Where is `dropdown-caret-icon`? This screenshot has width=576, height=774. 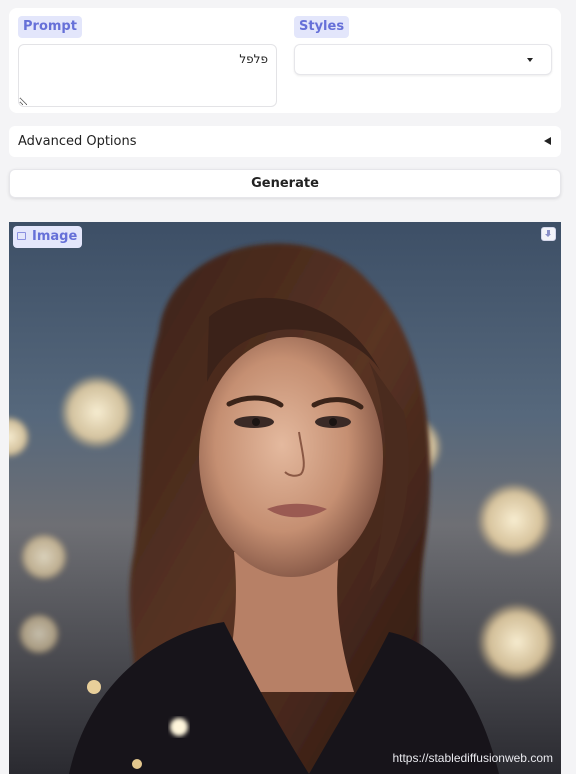
dropdown-caret-icon is located at coordinates (530, 60).